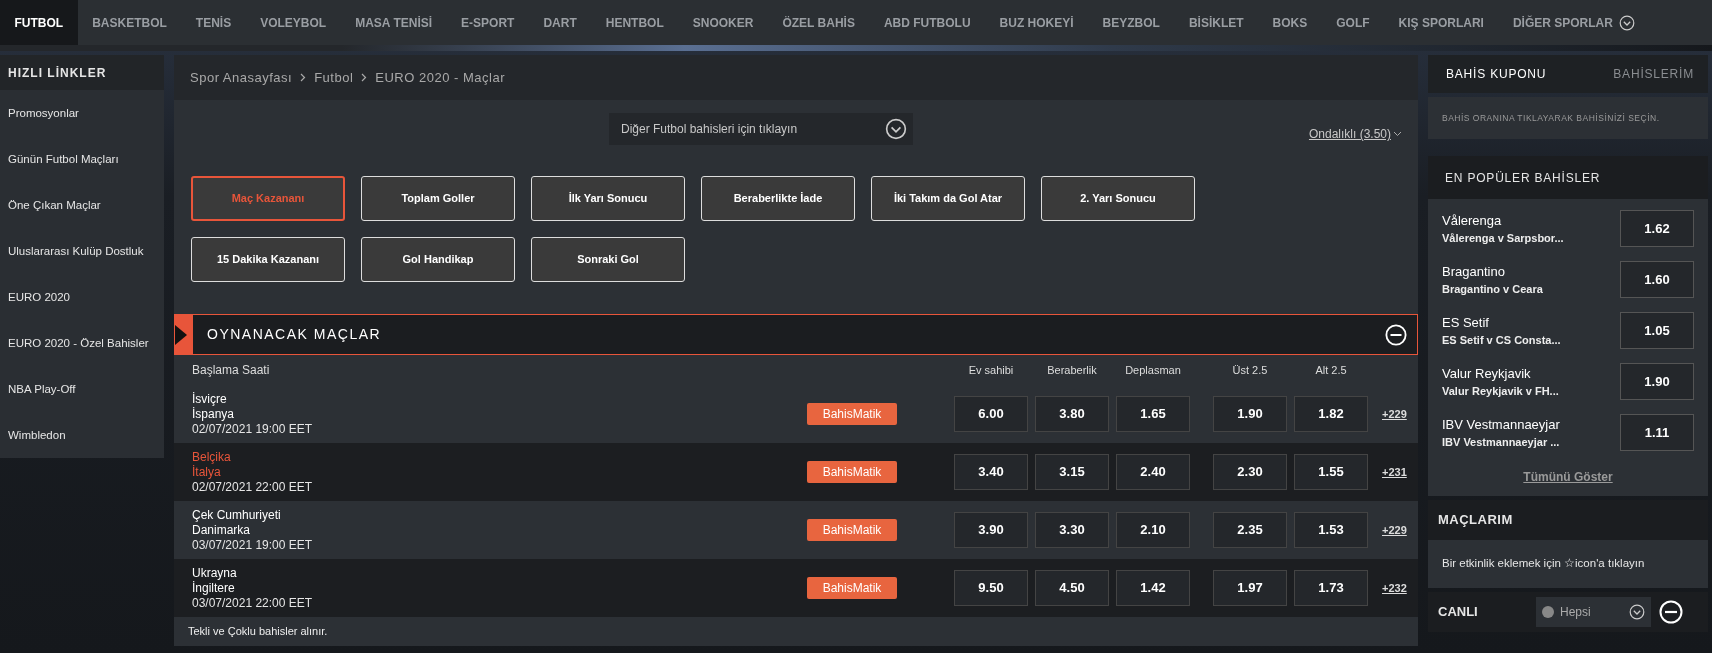 Image resolution: width=1712 pixels, height=653 pixels. I want to click on sport-tab: BİSİKLET, so click(1216, 22).